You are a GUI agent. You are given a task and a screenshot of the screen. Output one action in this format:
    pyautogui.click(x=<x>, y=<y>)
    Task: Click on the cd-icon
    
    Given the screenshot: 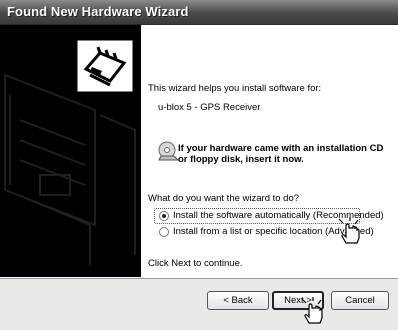 What is the action you would take?
    pyautogui.click(x=169, y=151)
    